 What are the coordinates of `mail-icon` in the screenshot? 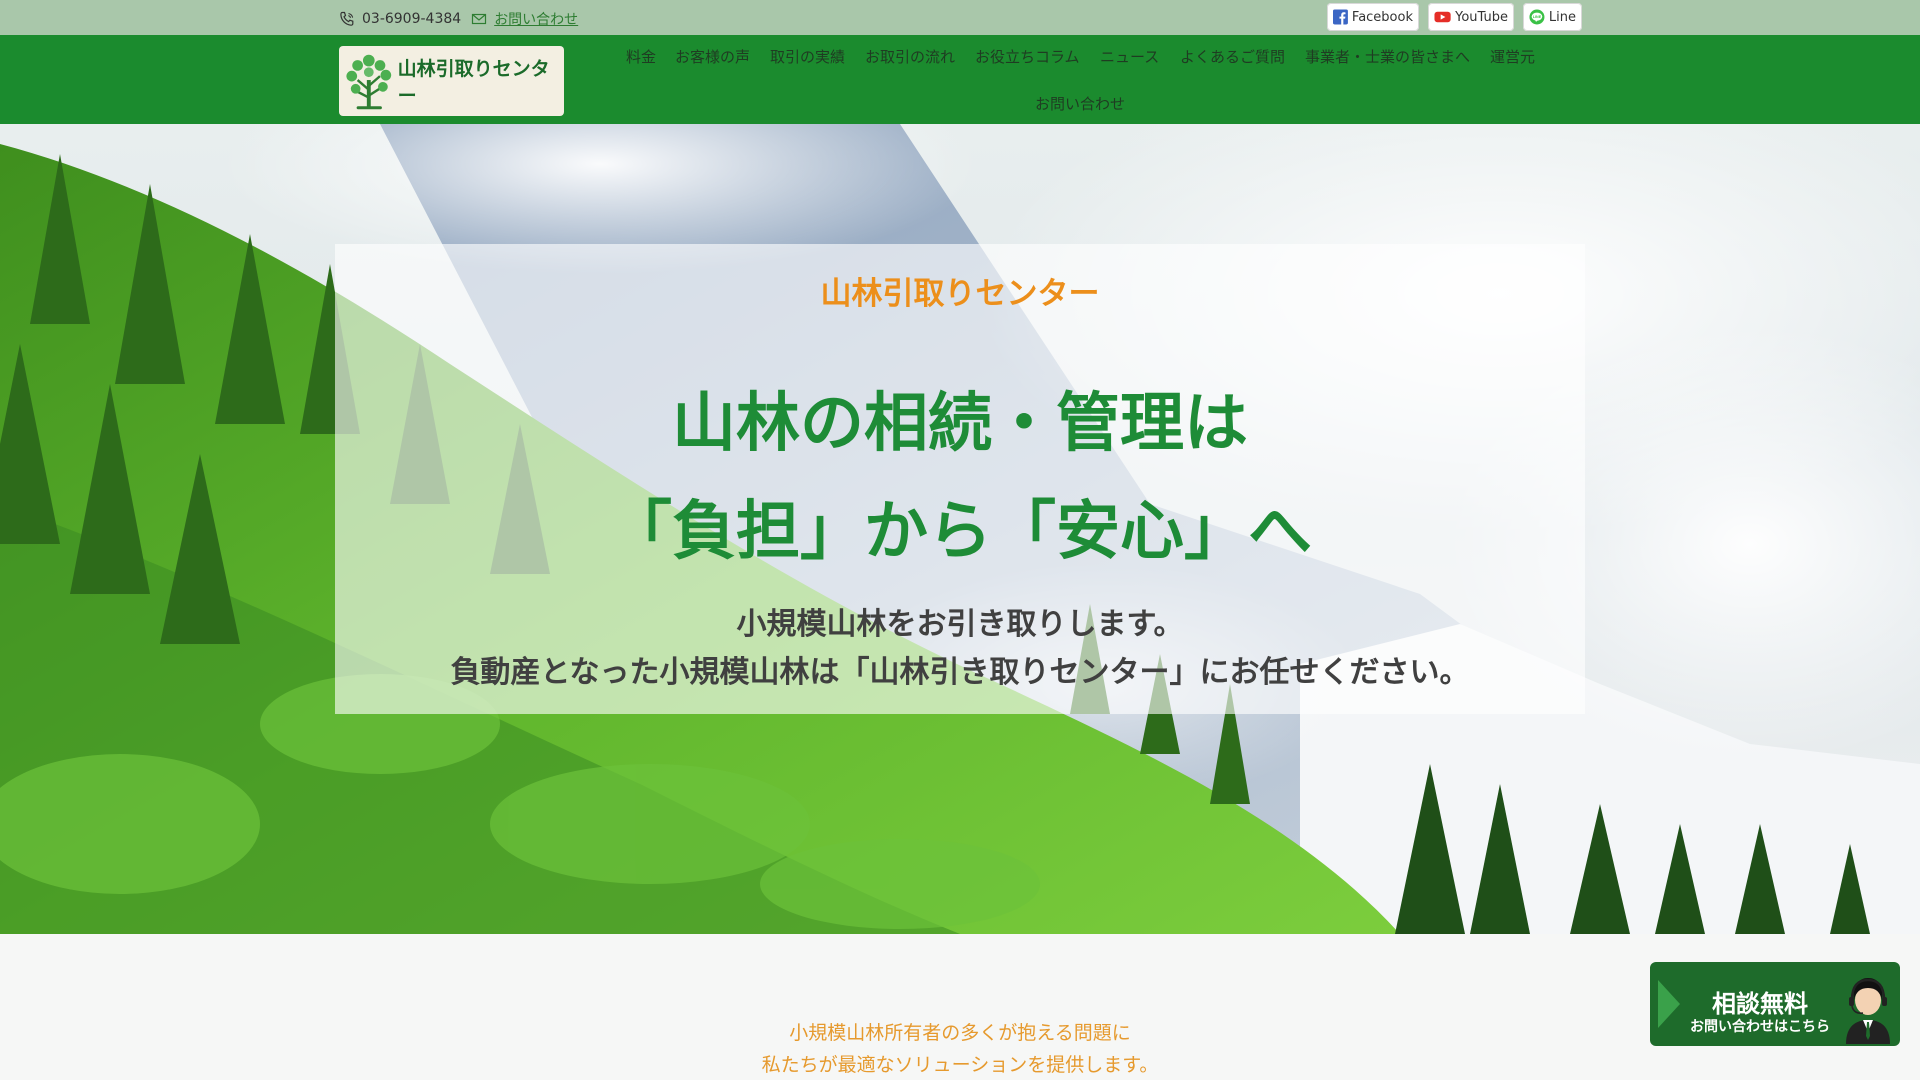 It's located at (479, 19).